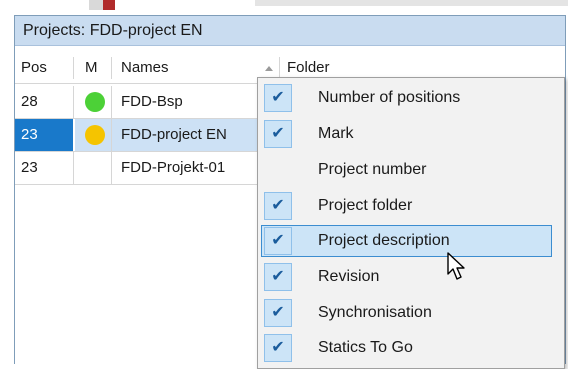 Image resolution: width=568 pixels, height=369 pixels. What do you see at coordinates (109, 5) in the screenshot?
I see `toolbar-icon-red` at bounding box center [109, 5].